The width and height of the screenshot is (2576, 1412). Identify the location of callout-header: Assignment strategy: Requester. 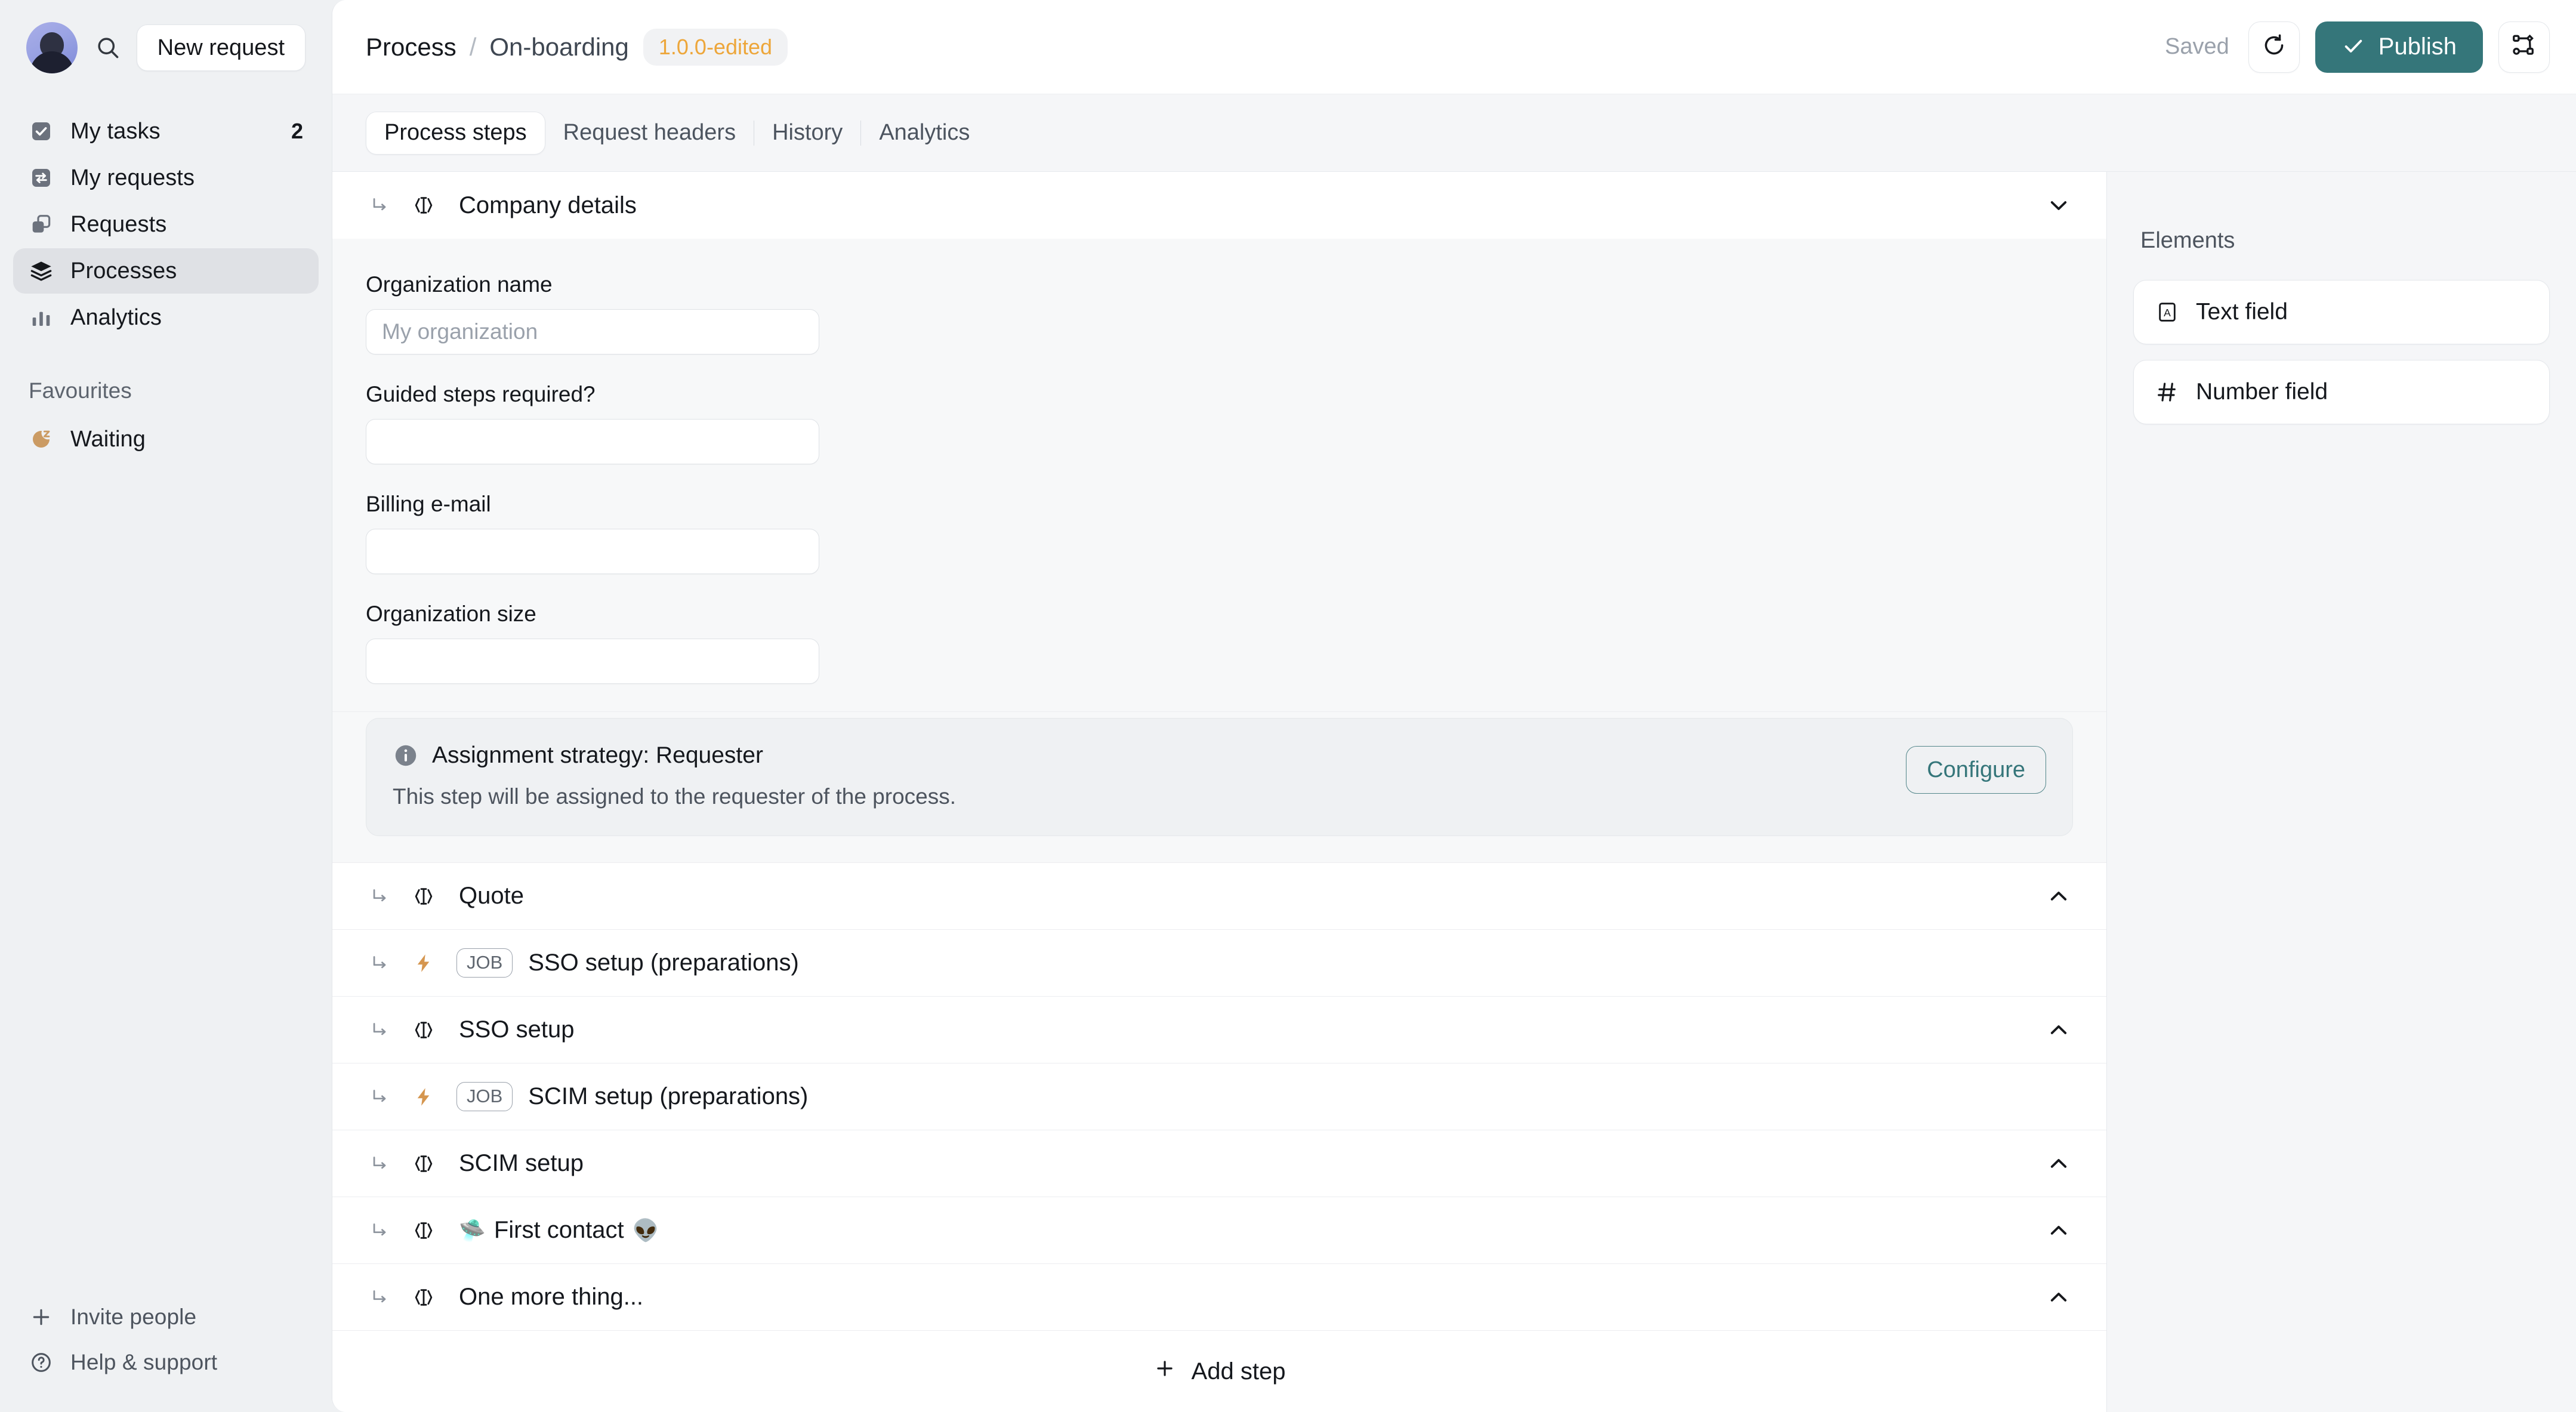
(1140, 755).